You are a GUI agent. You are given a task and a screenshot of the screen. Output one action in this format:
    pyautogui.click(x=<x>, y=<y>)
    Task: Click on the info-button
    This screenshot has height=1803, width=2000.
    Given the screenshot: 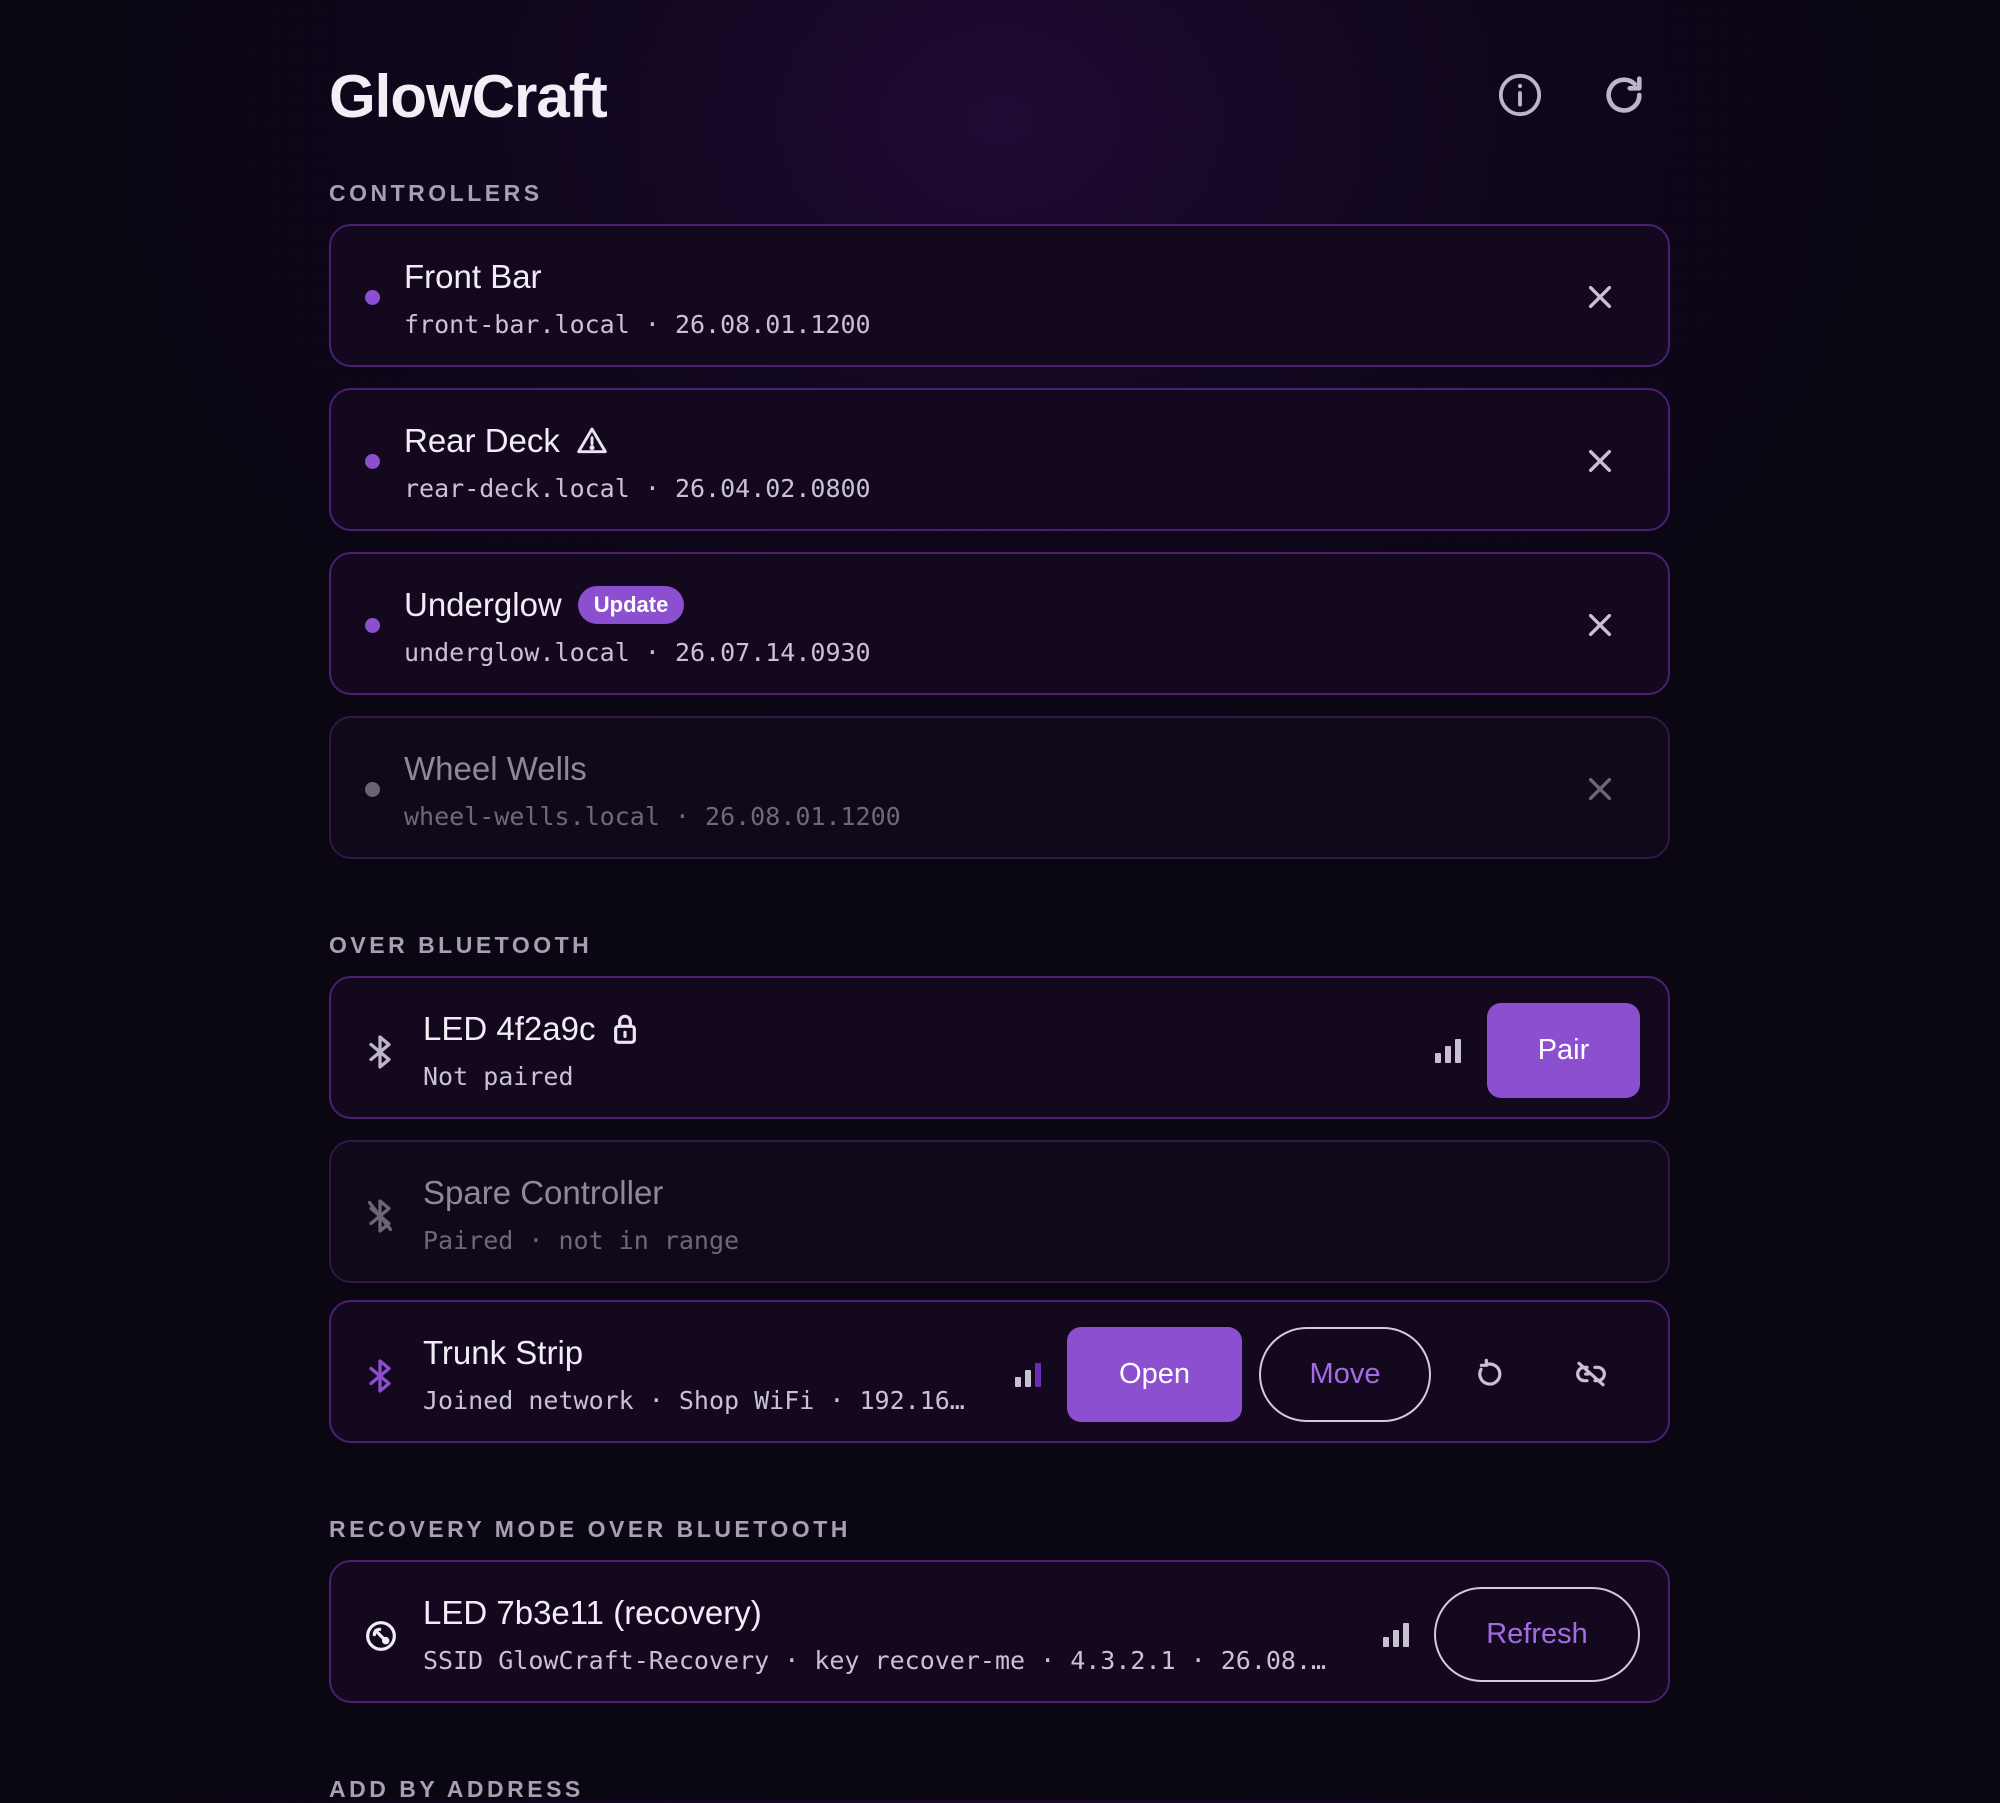 What is the action you would take?
    pyautogui.click(x=1520, y=95)
    